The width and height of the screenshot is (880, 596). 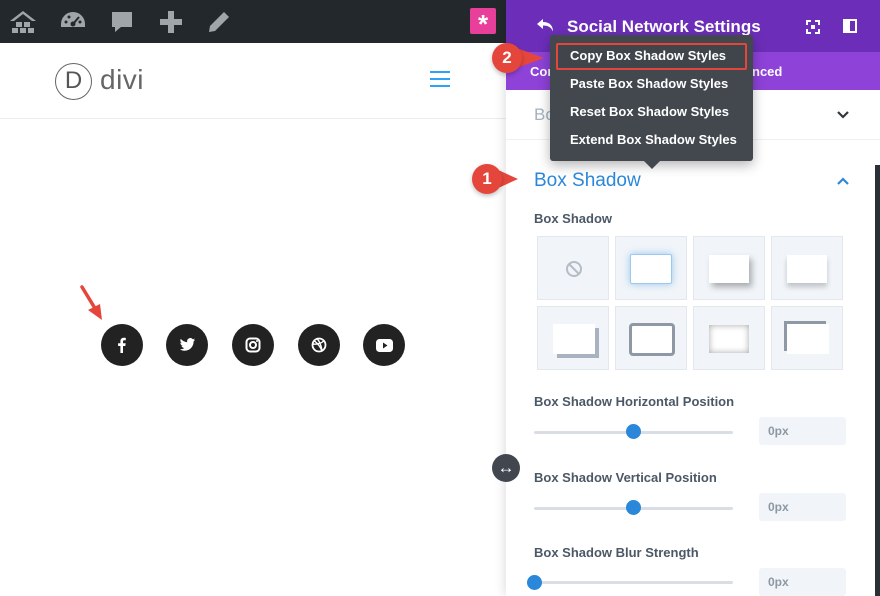 What do you see at coordinates (253, 345) in the screenshot?
I see `instagram-icon` at bounding box center [253, 345].